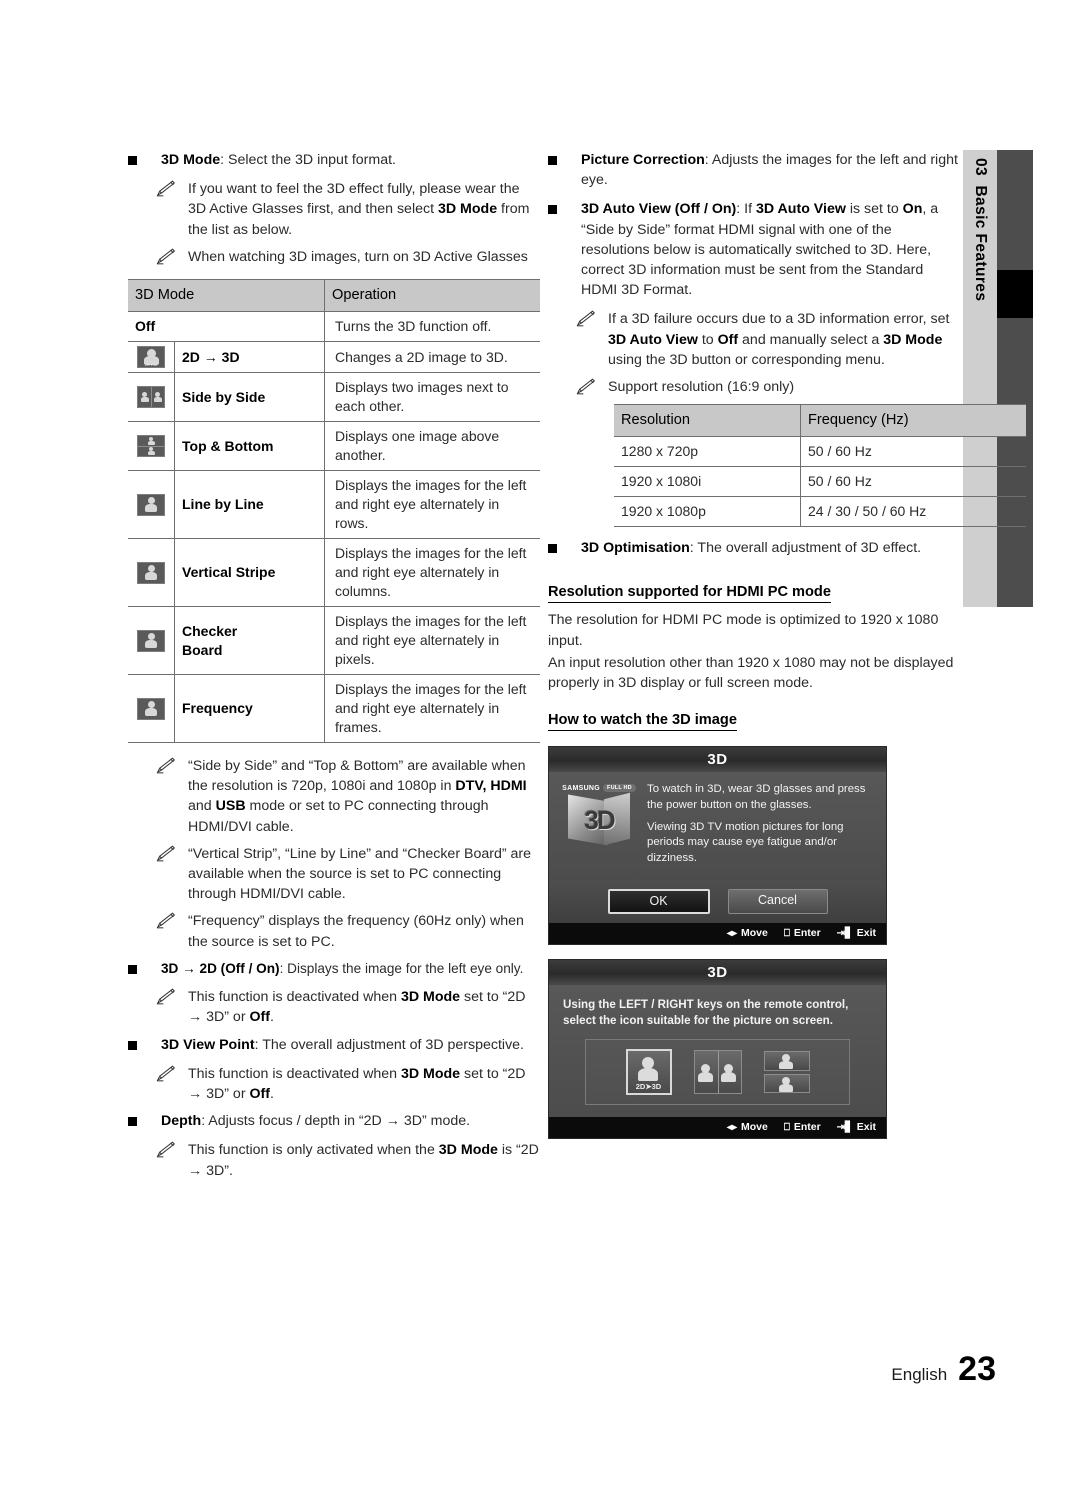  I want to click on bottom-half, so click(786, 1083).